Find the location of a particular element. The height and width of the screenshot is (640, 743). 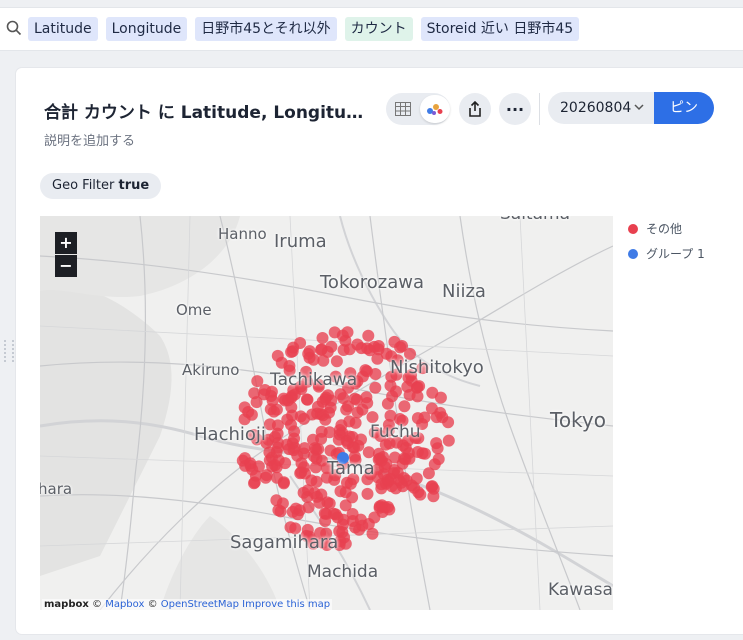

table-view-button is located at coordinates (403, 109).